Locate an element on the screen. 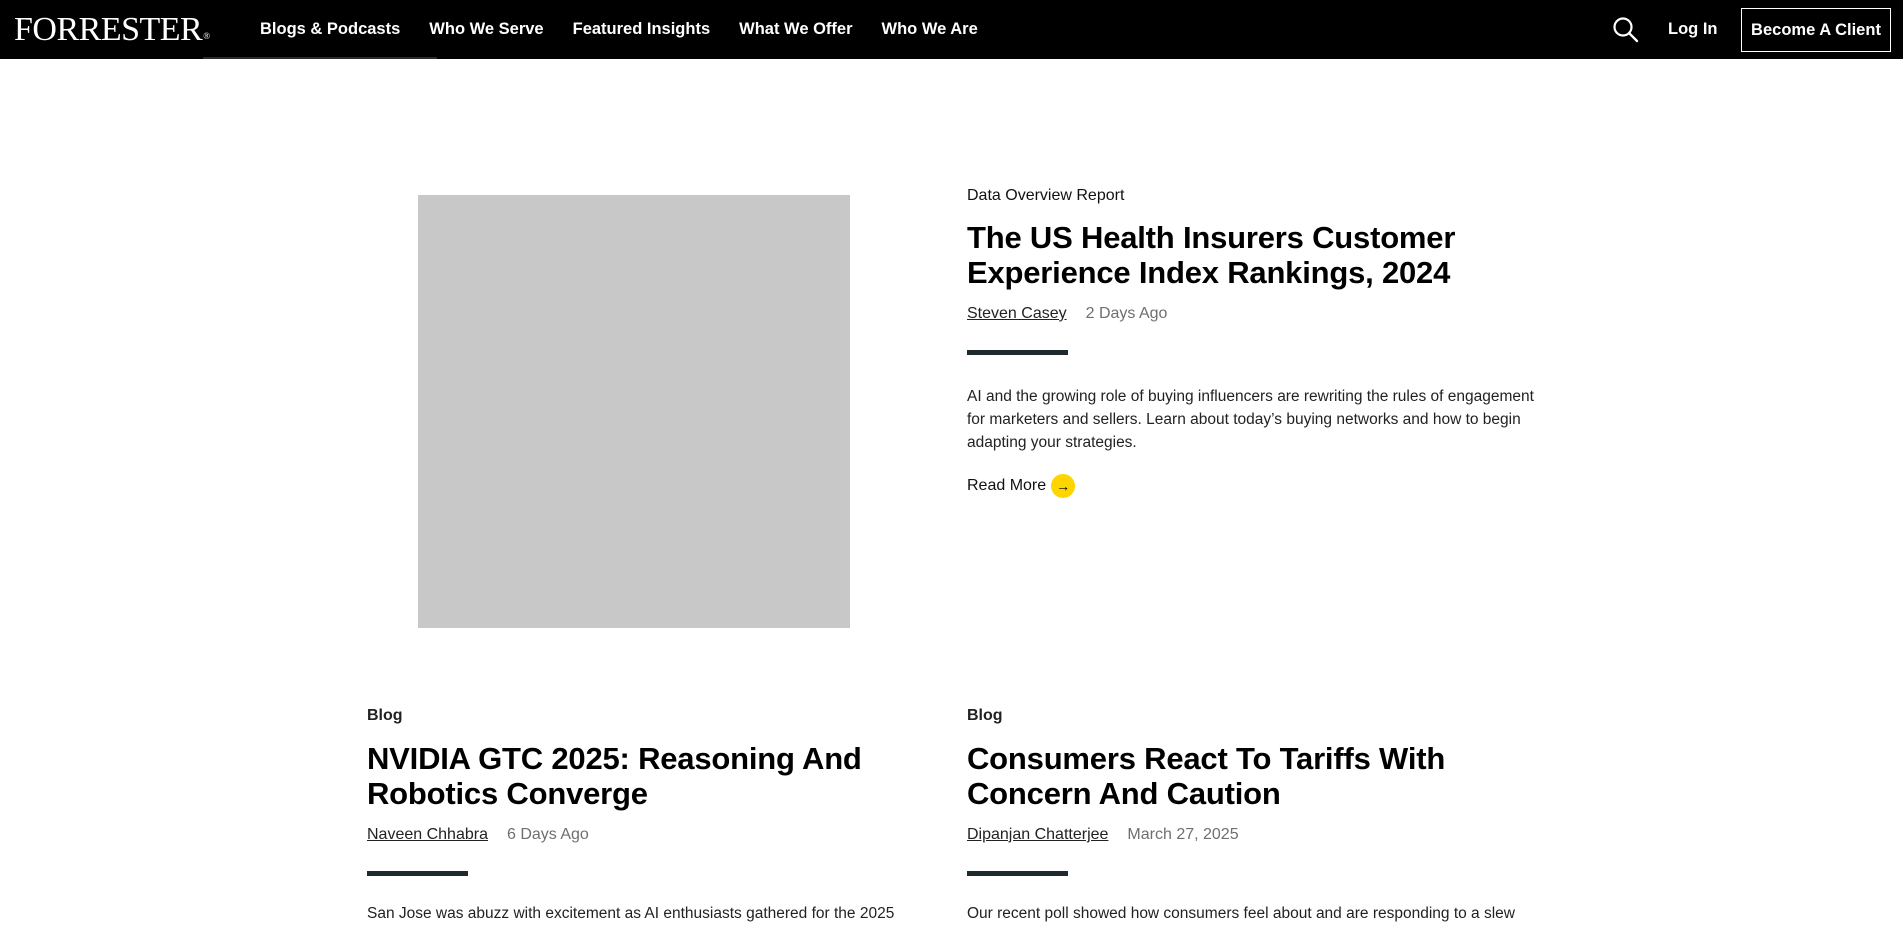 The height and width of the screenshot is (925, 1903). nav-item-blogs-podcasts: Blogs & Podcasts is located at coordinates (330, 29).